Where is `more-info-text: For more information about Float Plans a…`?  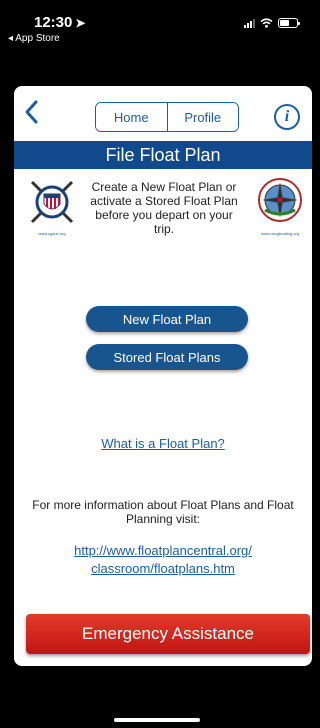 more-info-text: For more information about Float Plans a… is located at coordinates (163, 512).